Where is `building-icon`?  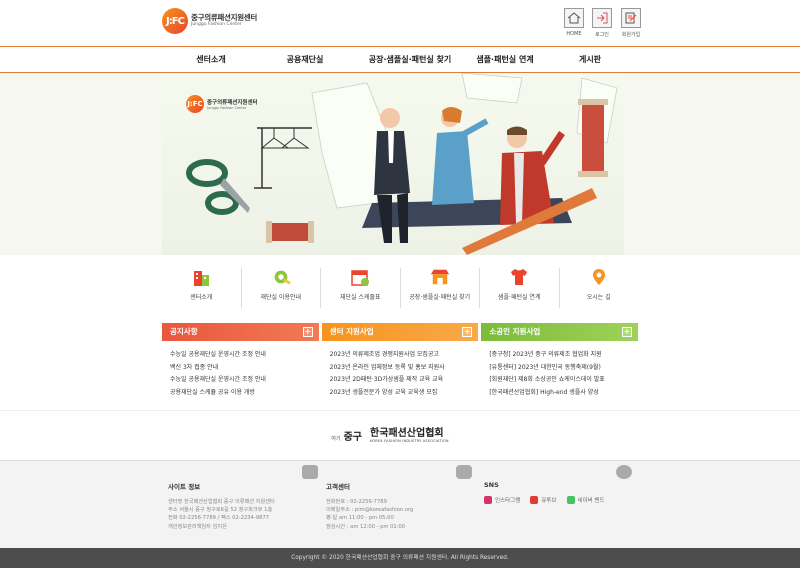 building-icon is located at coordinates (201, 277).